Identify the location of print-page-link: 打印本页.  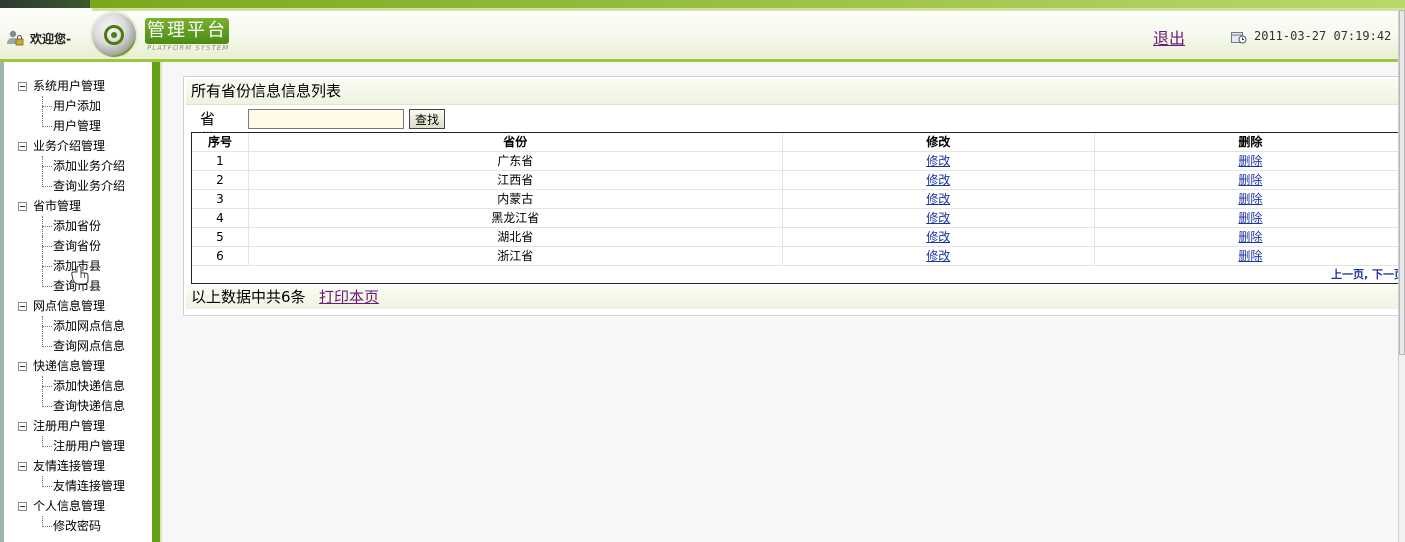
(349, 297).